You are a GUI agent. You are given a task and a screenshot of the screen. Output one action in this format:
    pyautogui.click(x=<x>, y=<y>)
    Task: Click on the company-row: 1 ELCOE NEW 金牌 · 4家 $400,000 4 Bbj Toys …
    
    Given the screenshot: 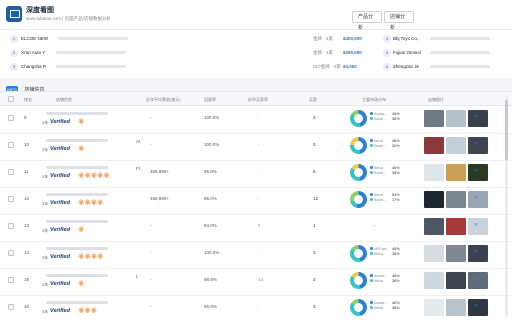 What is the action you would take?
    pyautogui.click(x=256, y=39)
    